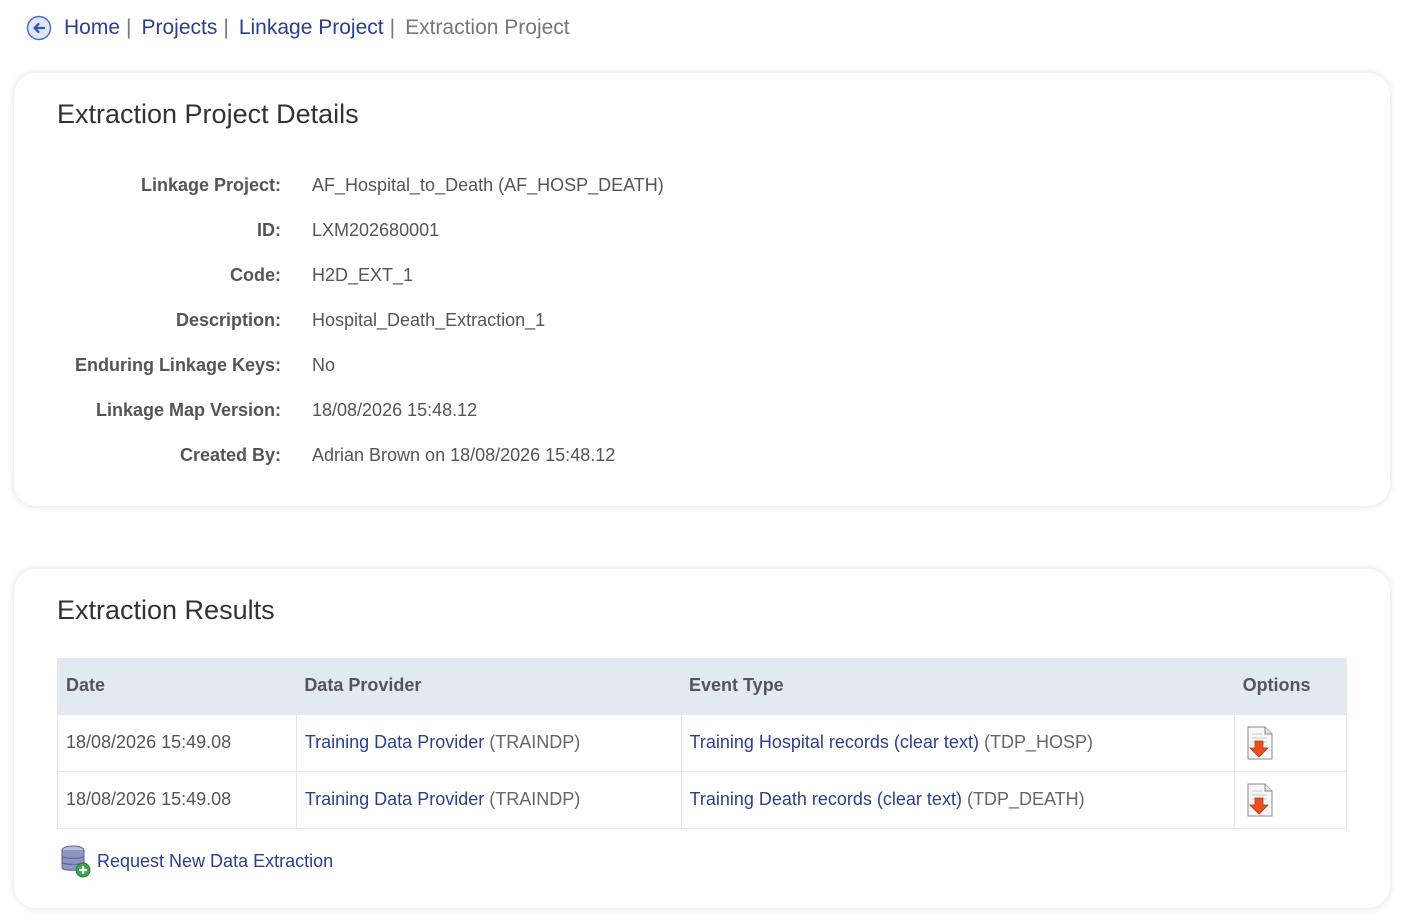 This screenshot has height=920, width=1403. What do you see at coordinates (92, 28) in the screenshot?
I see `breadcrumb-home-link: Home` at bounding box center [92, 28].